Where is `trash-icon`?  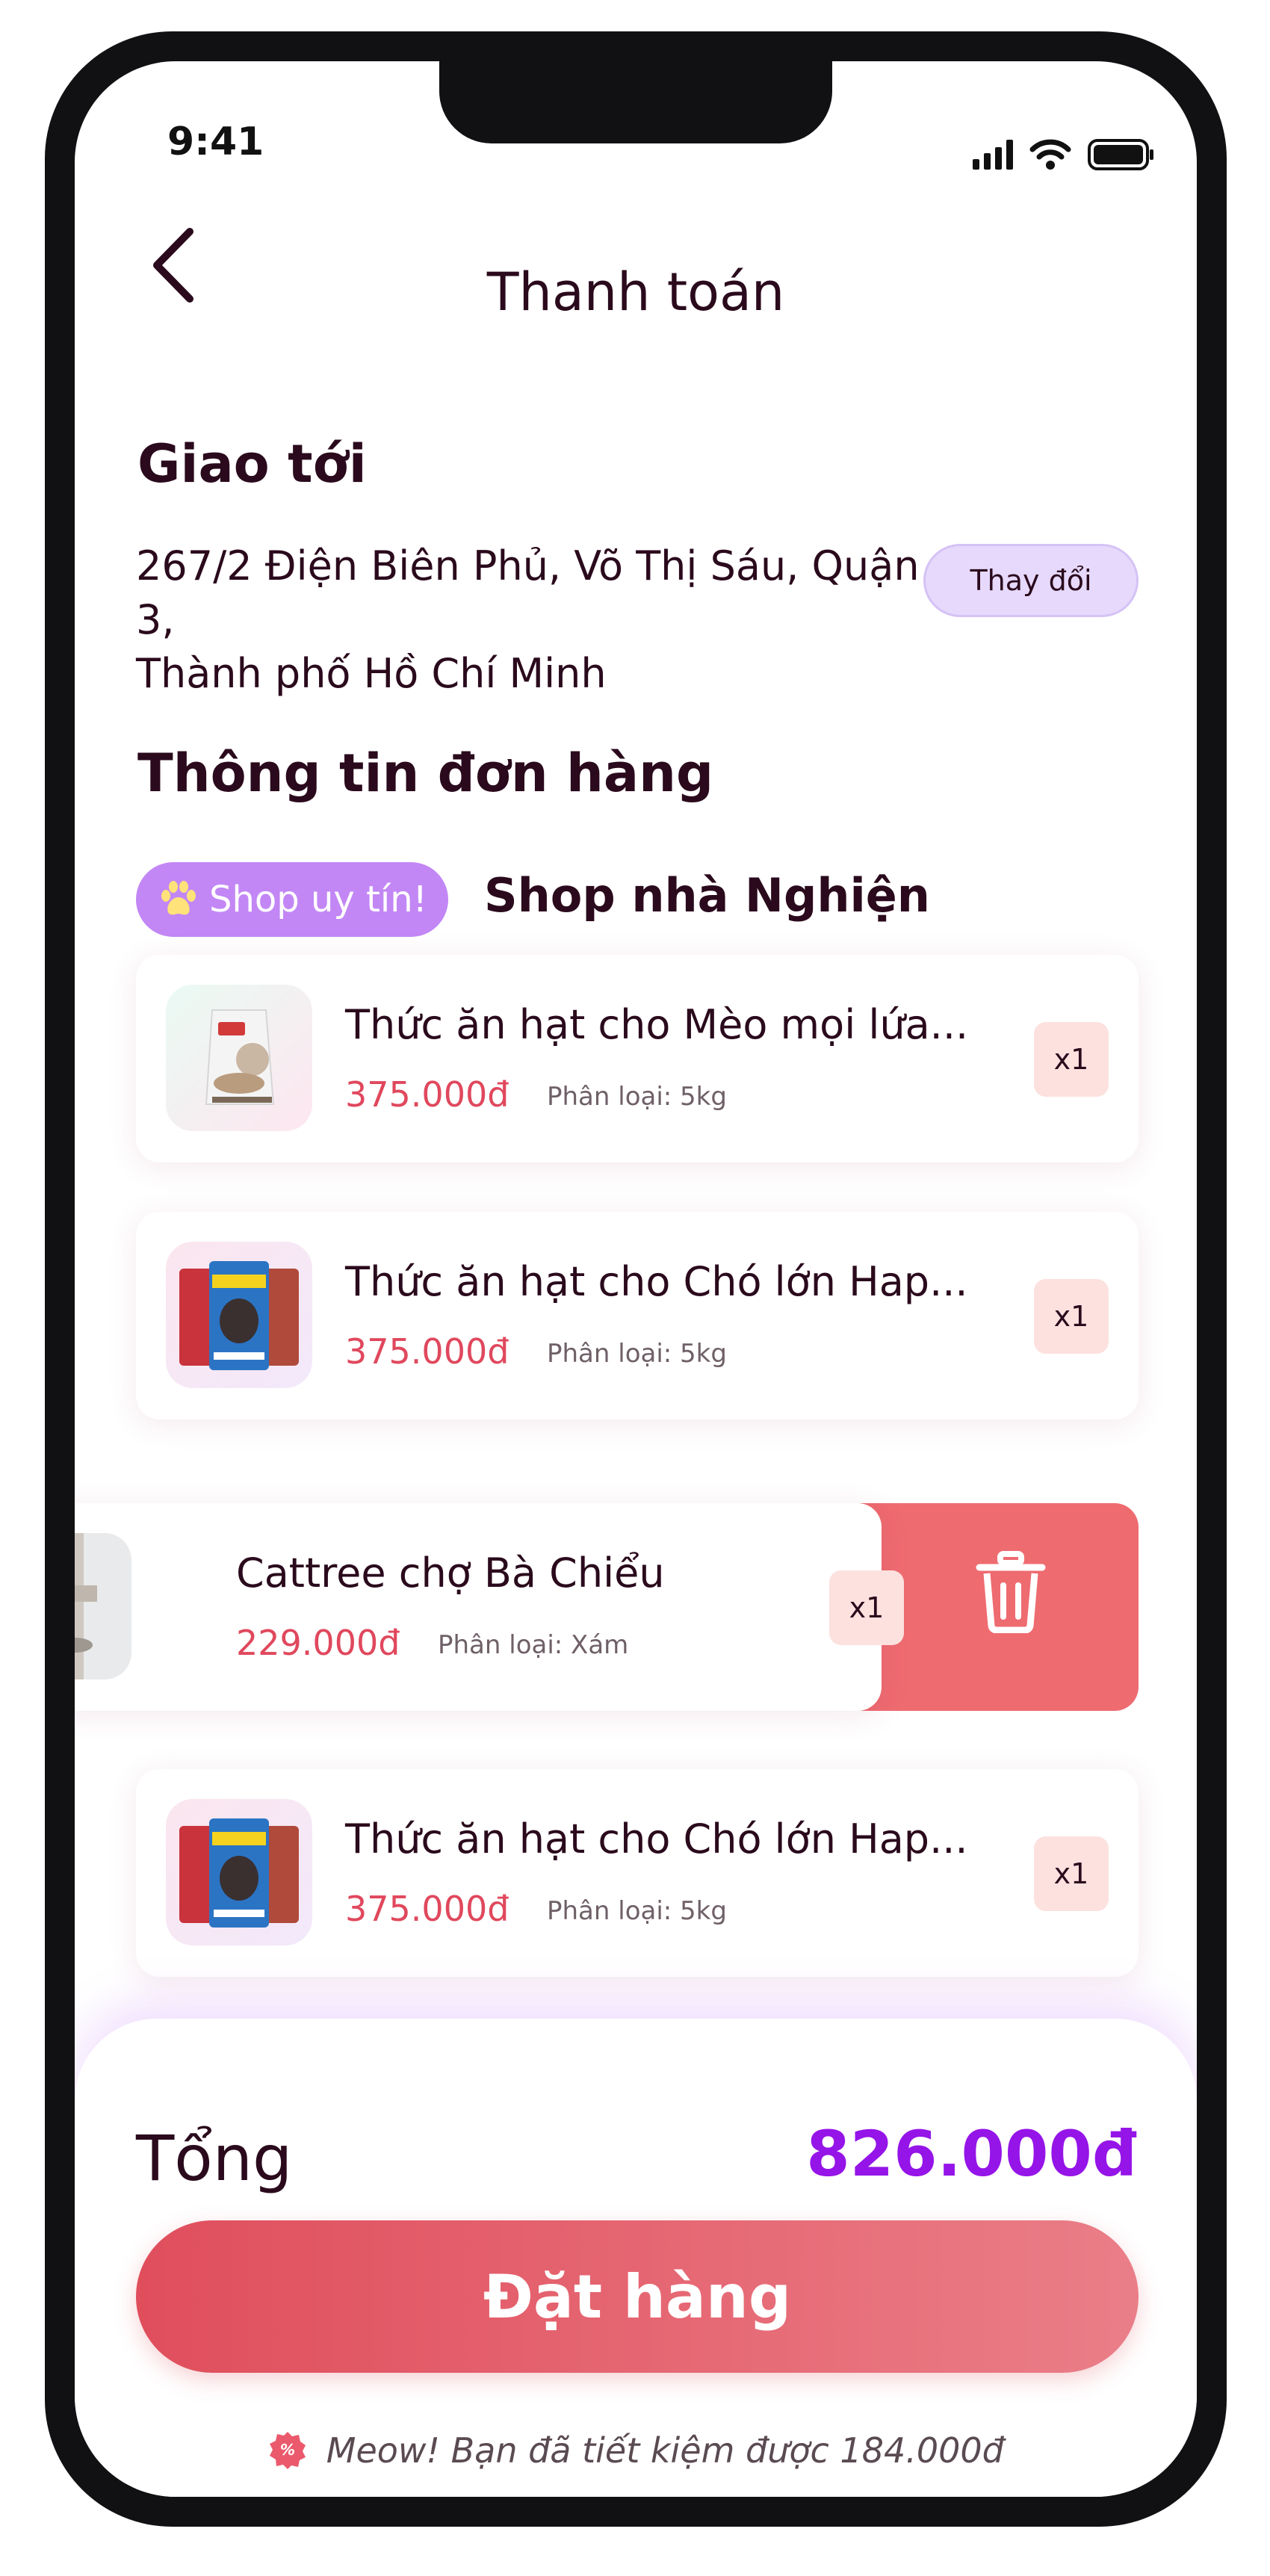
trash-icon is located at coordinates (1011, 1592).